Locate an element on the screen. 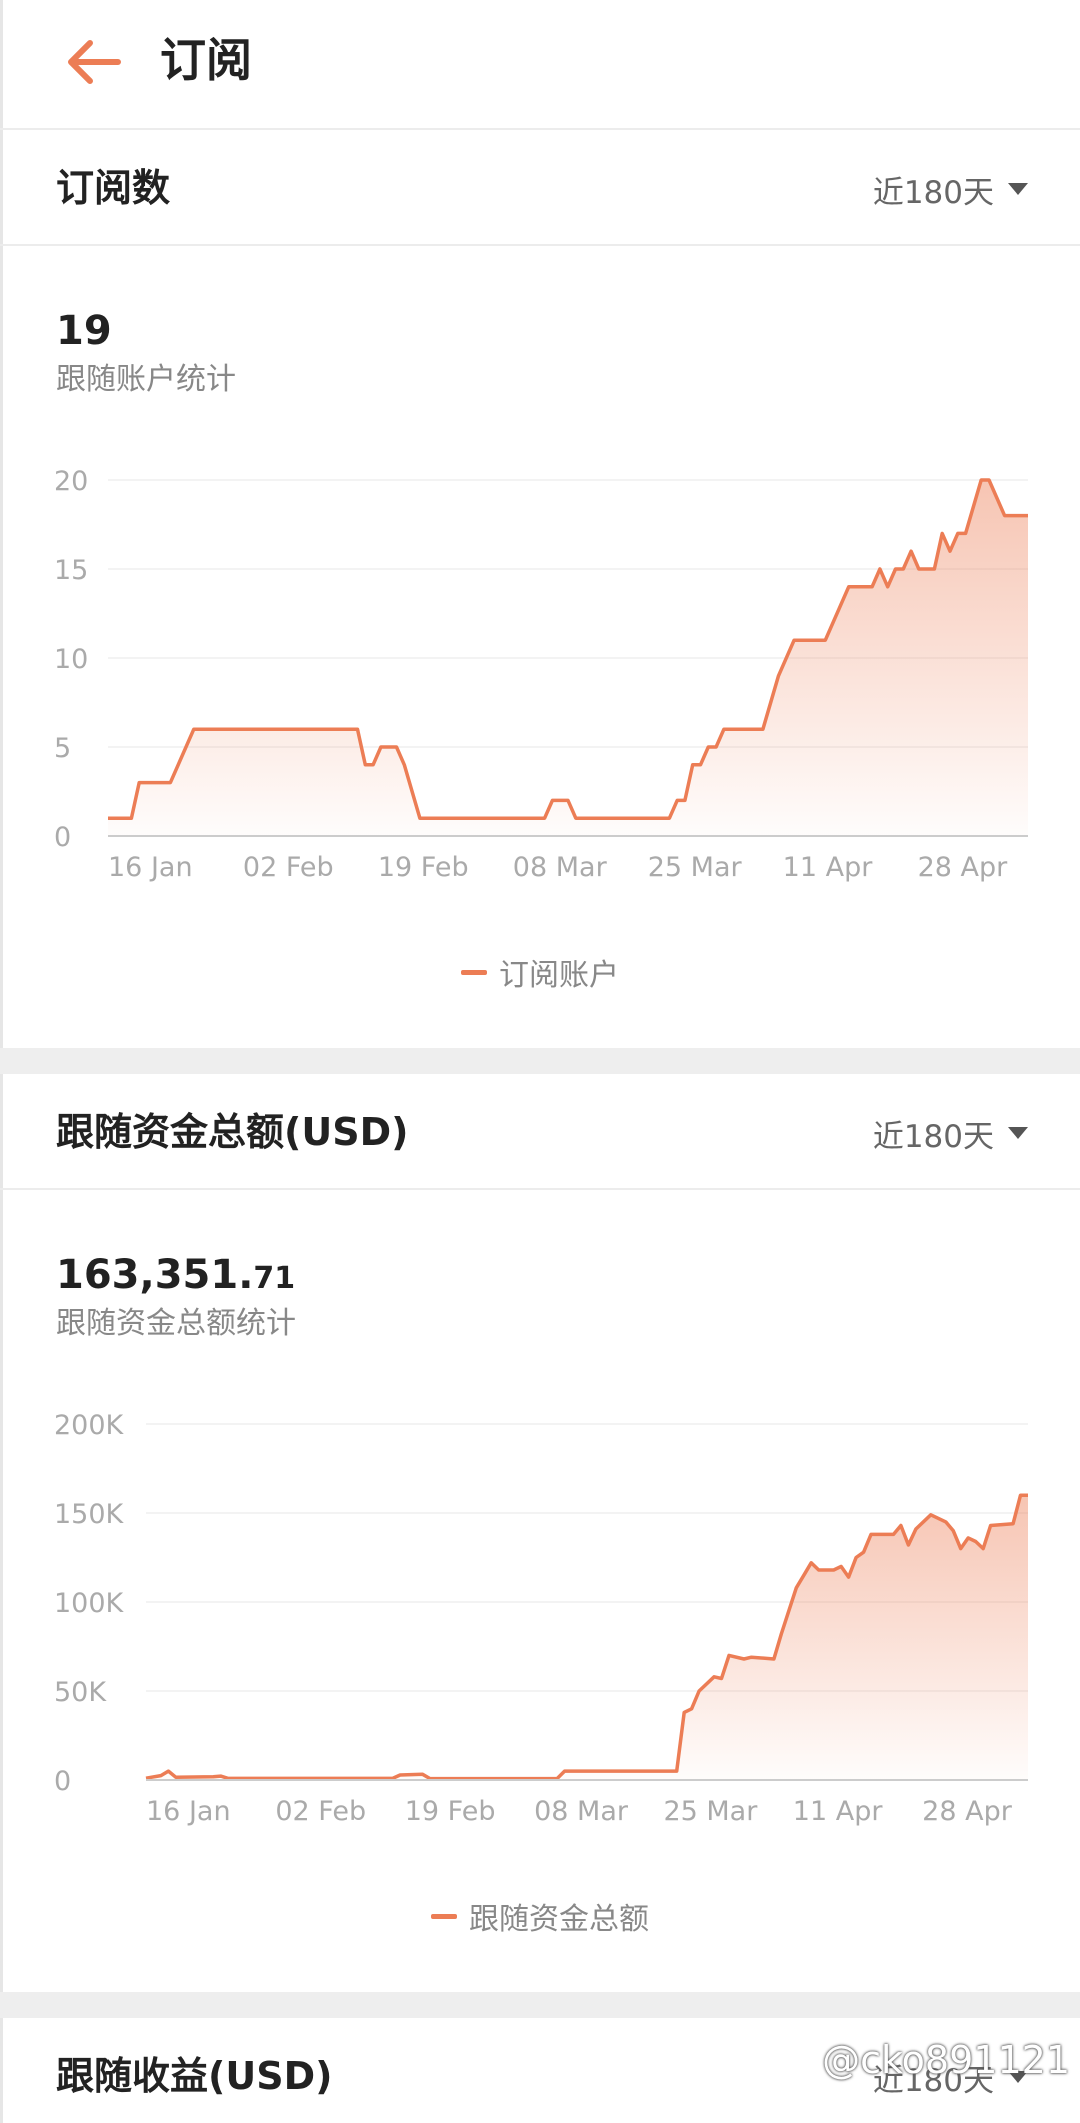 The image size is (1080, 2123). section-title: 跟随收益(USD) is located at coordinates (194, 2076).